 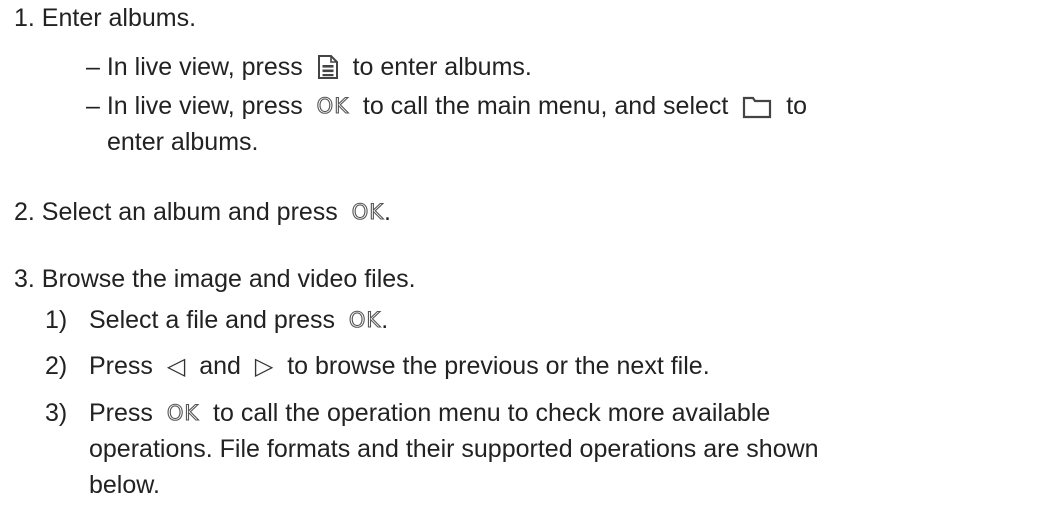 What do you see at coordinates (309, 67) in the screenshot?
I see `step-1-substep-1: – In live view, press to enter albums.` at bounding box center [309, 67].